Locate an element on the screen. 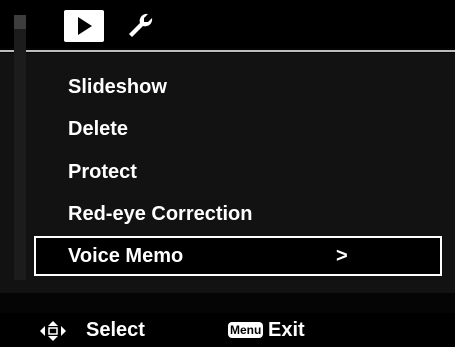  menu-item-label: Delete is located at coordinates (98, 129).